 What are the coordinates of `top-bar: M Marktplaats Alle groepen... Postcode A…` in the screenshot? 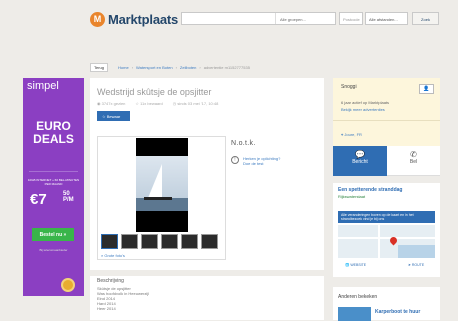 It's located at (229, 19).